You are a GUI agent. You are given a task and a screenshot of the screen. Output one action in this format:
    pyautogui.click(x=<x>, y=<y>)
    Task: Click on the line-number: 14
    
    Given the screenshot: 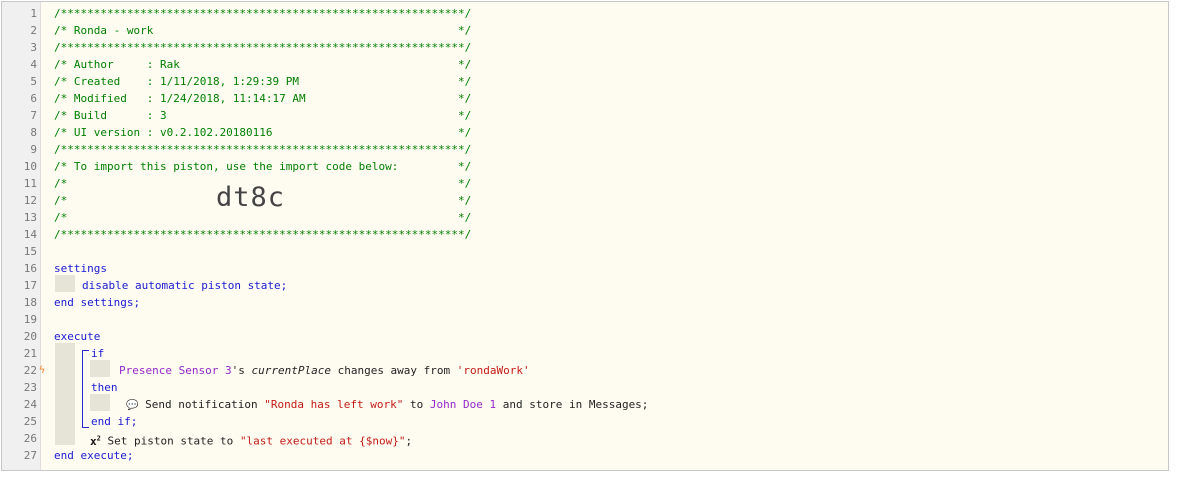 What is the action you would take?
    pyautogui.click(x=30, y=234)
    